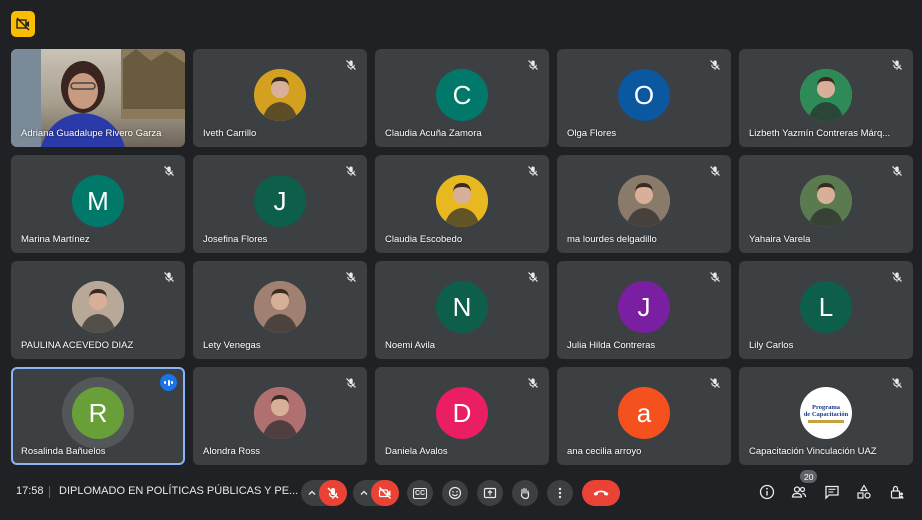  I want to click on participant-name: PAULINA ACEVEDO DIAZ, so click(77, 345).